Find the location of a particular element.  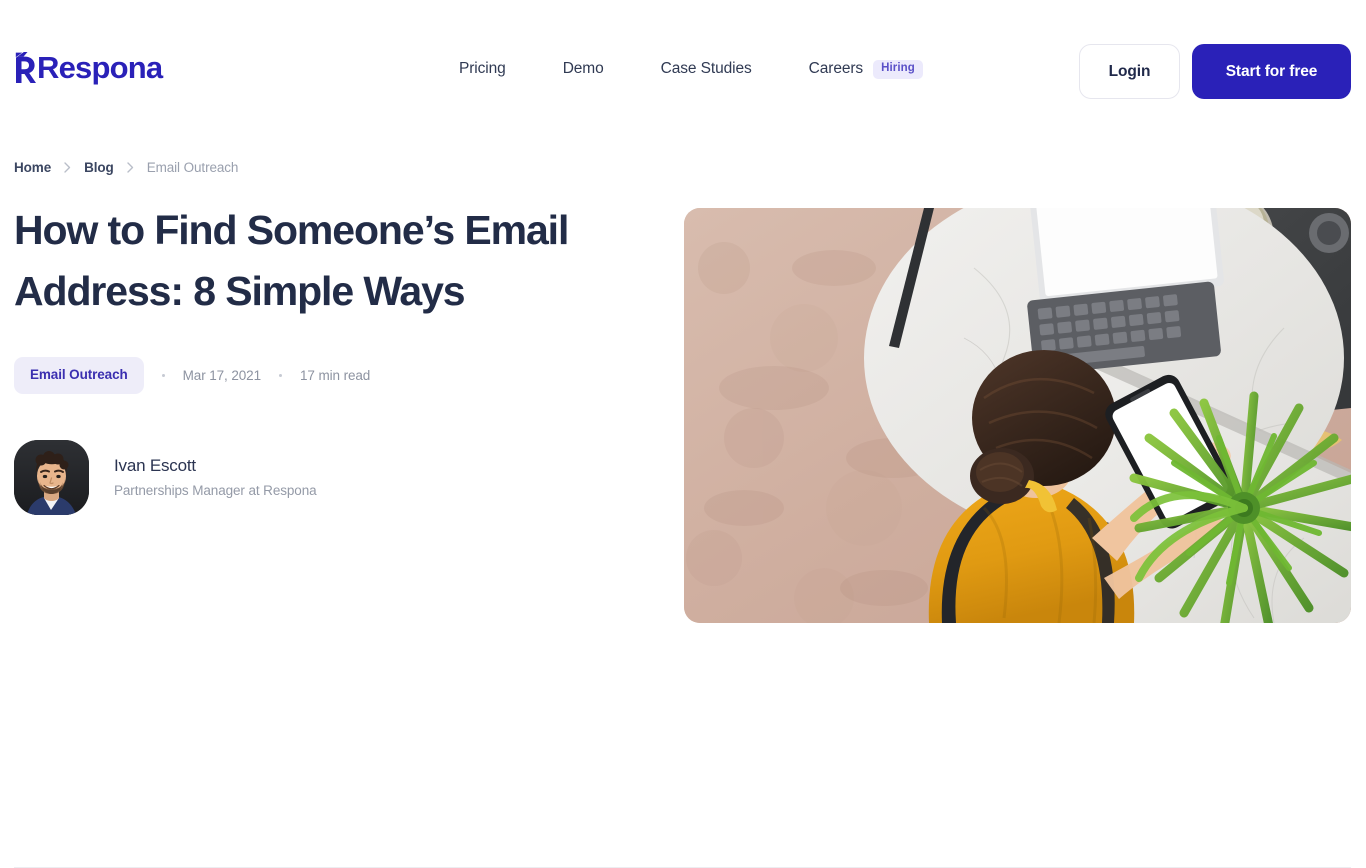

login-button: Login is located at coordinates (1129, 71).